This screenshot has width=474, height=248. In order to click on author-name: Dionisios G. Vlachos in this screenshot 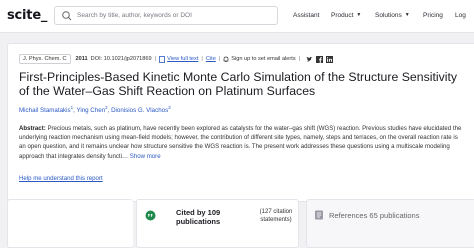, I will do `click(140, 111)`.